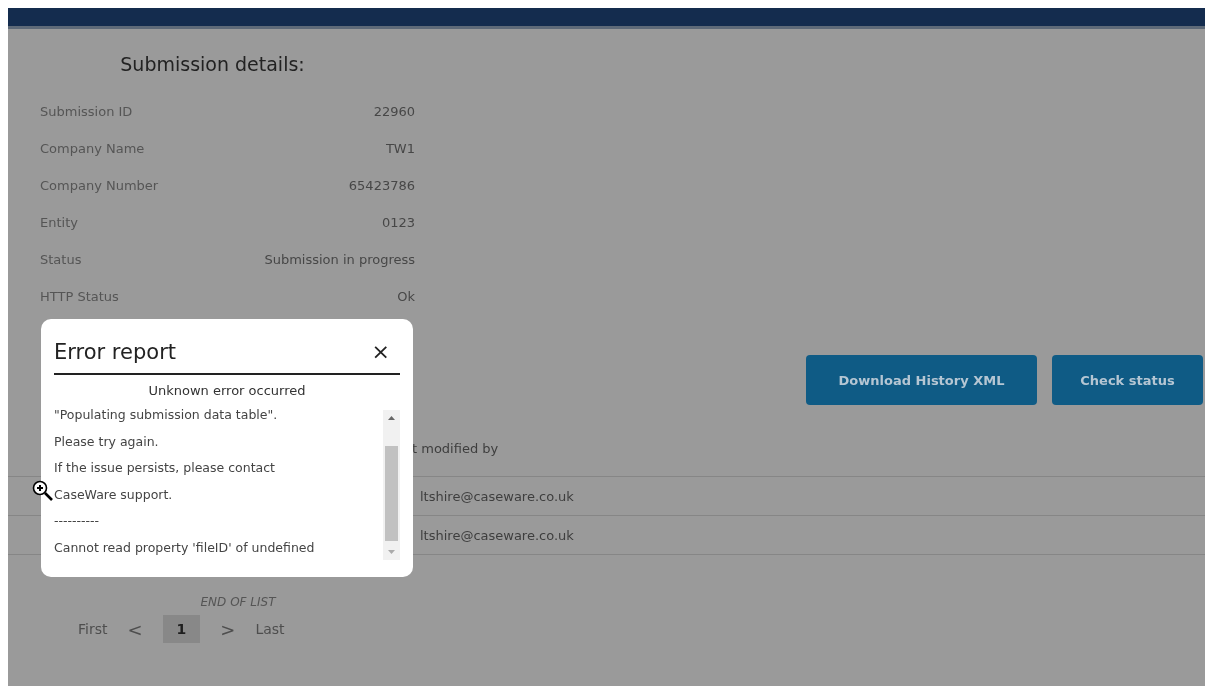  What do you see at coordinates (99, 185) in the screenshot?
I see `field-label: Company Number` at bounding box center [99, 185].